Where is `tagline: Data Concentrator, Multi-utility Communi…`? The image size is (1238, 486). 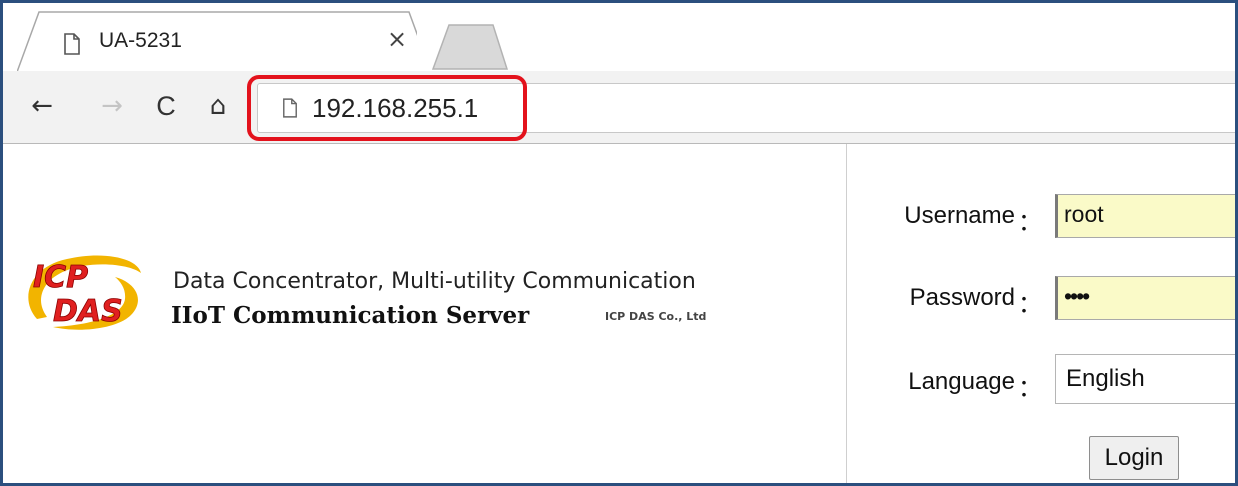
tagline: Data Concentrator, Multi-utility Communi… is located at coordinates (434, 281).